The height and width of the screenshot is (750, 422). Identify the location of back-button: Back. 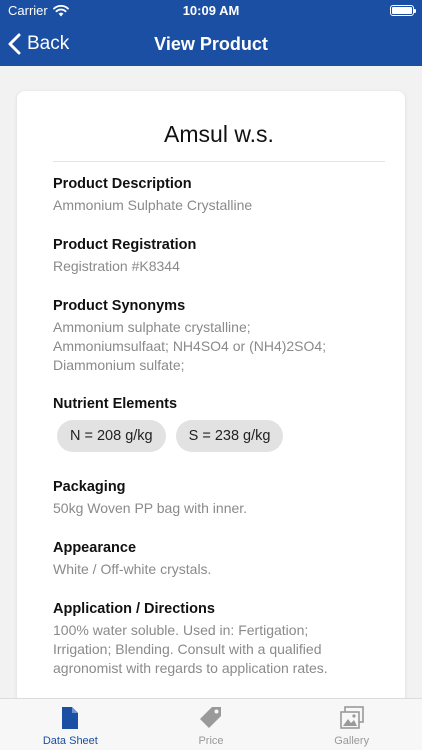
(38, 44).